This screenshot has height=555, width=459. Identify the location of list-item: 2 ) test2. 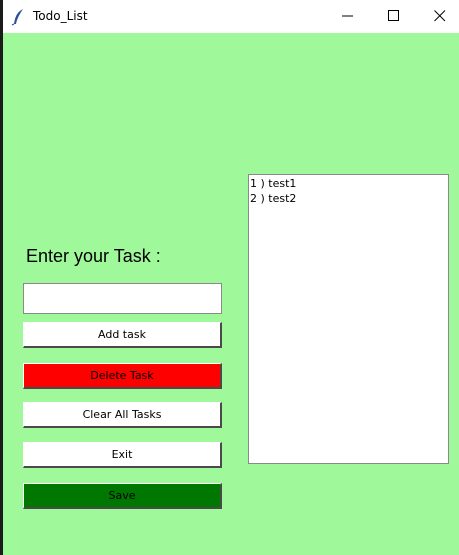
(348, 198).